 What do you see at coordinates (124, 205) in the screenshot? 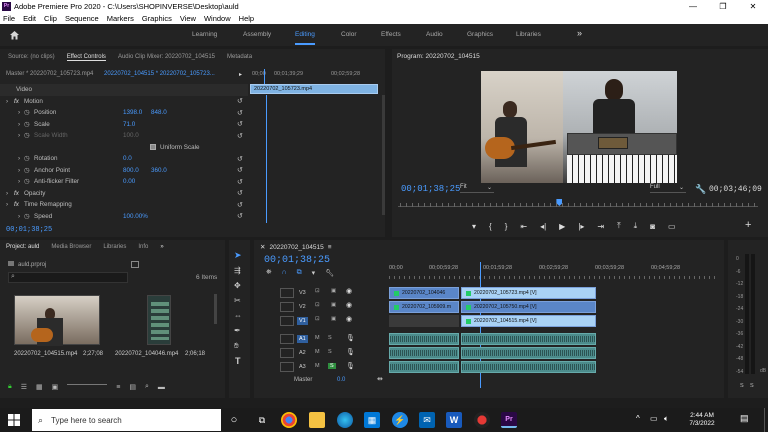
I see `effect-row: › fx Time Remapping ↺` at bounding box center [124, 205].